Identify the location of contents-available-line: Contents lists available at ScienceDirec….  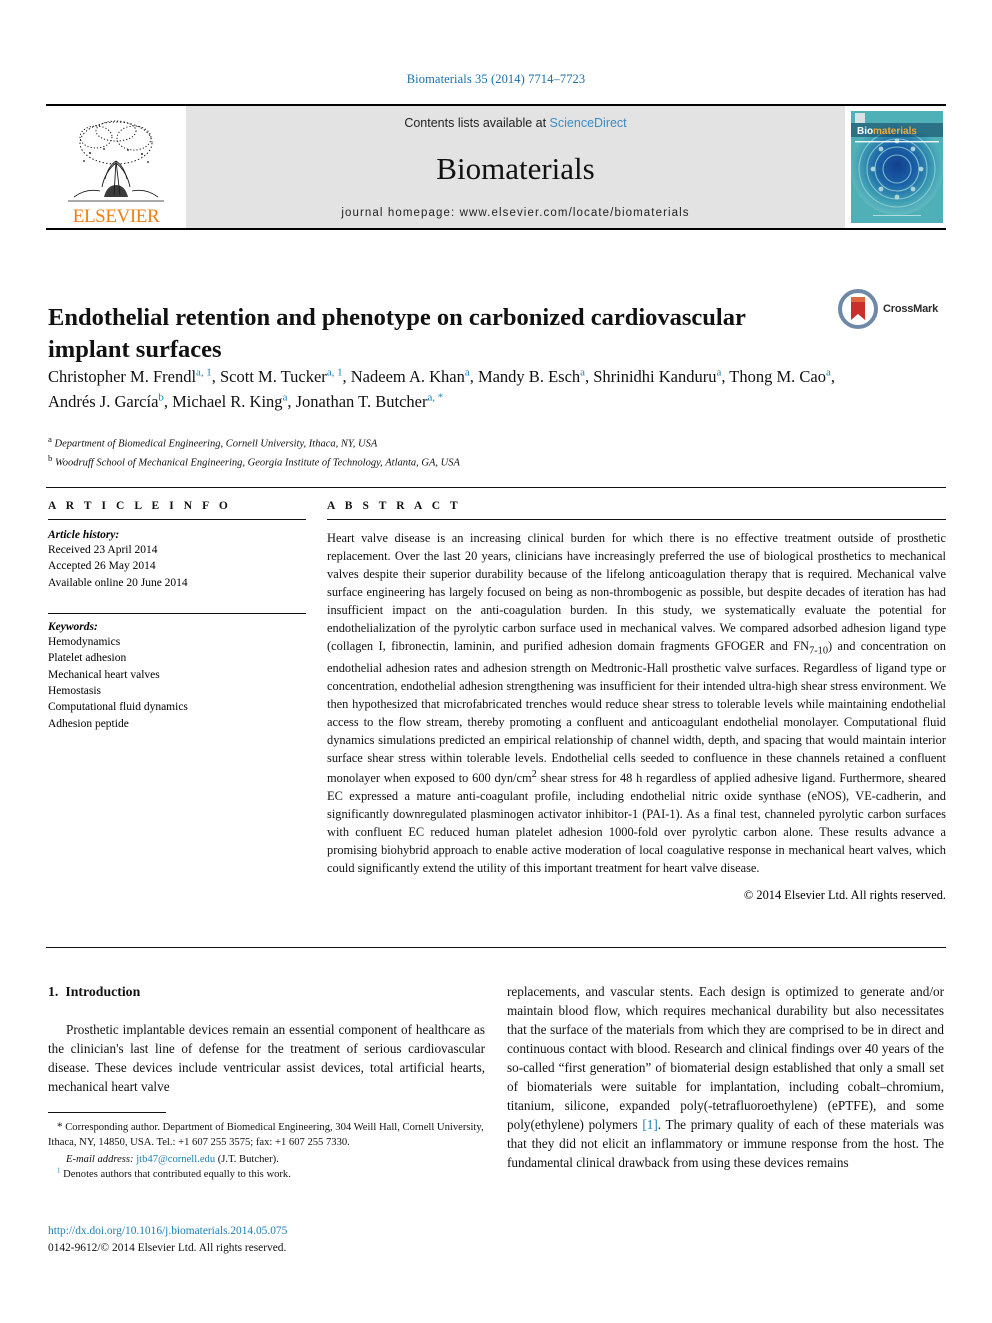
(515, 123).